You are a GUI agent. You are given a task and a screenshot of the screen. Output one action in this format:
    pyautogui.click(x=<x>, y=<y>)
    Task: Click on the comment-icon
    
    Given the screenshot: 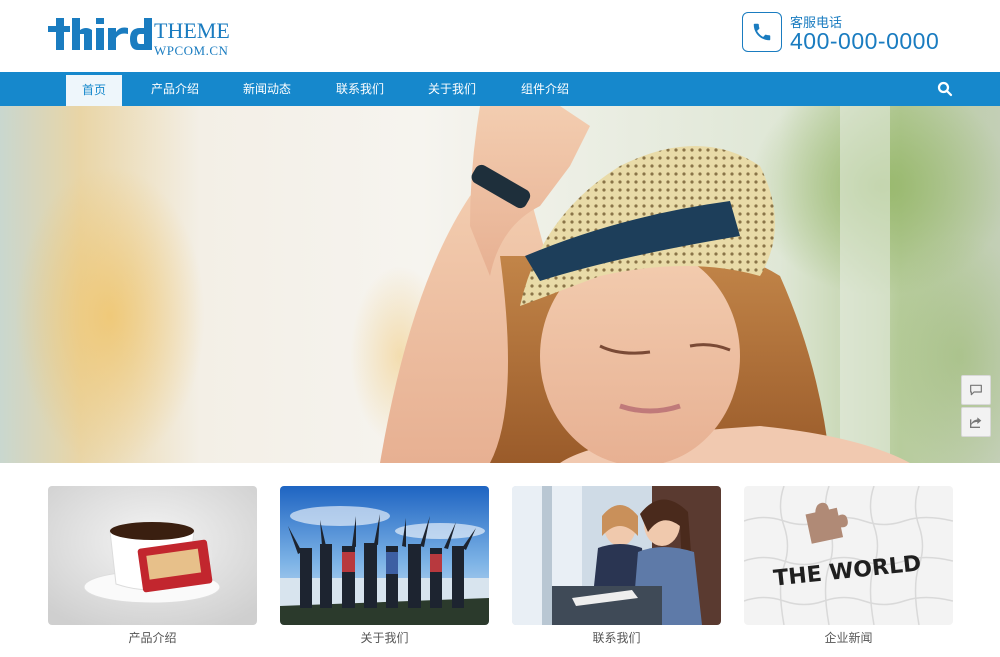 What is the action you would take?
    pyautogui.click(x=976, y=390)
    